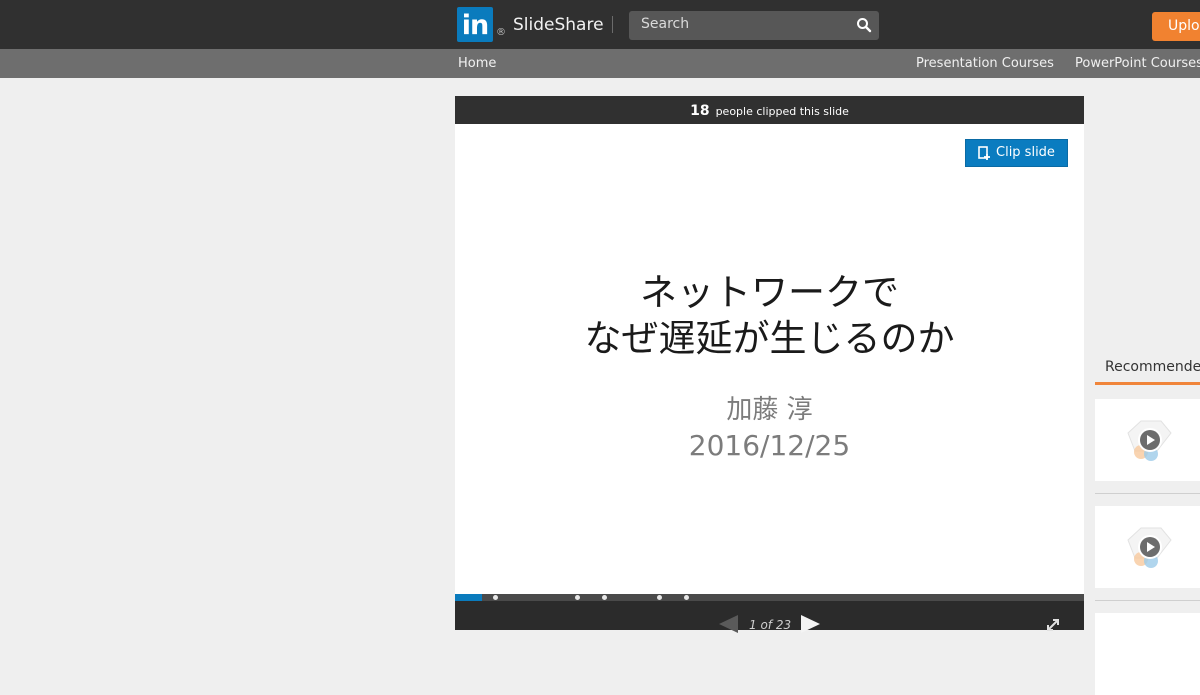 The width and height of the screenshot is (1200, 695). What do you see at coordinates (477, 63) in the screenshot?
I see `nav-home-link: Home` at bounding box center [477, 63].